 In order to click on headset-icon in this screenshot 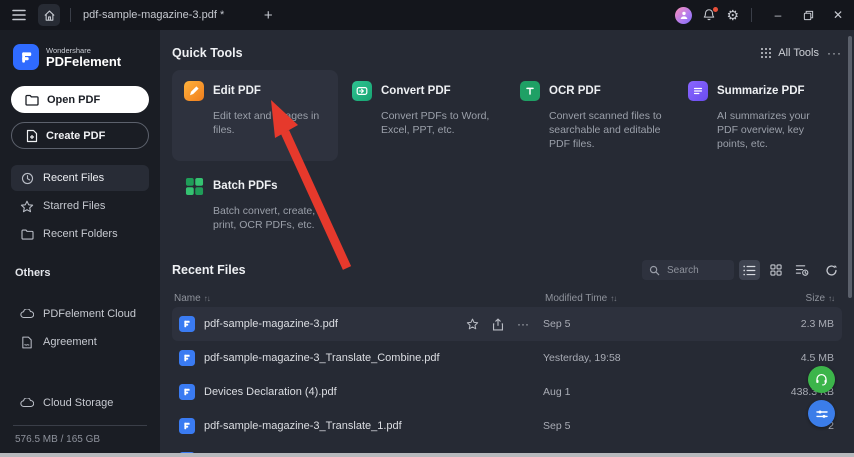, I will do `click(821, 379)`.